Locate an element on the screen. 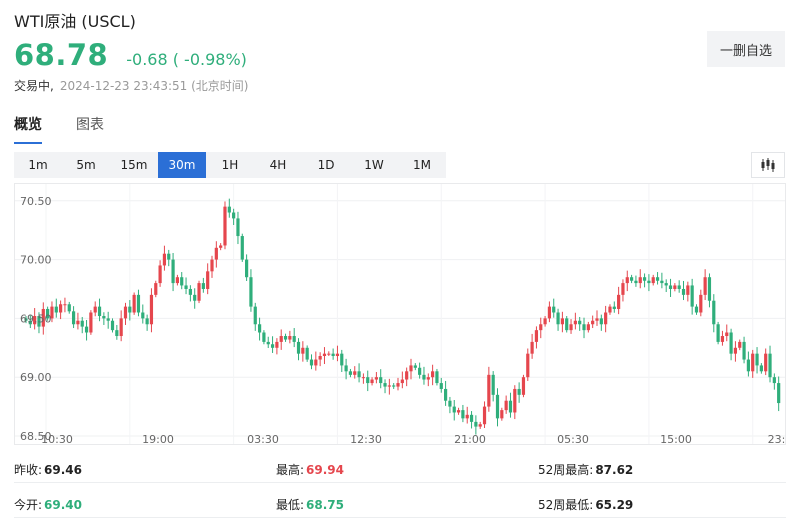  trading-status-text: 交易中, is located at coordinates (34, 86).